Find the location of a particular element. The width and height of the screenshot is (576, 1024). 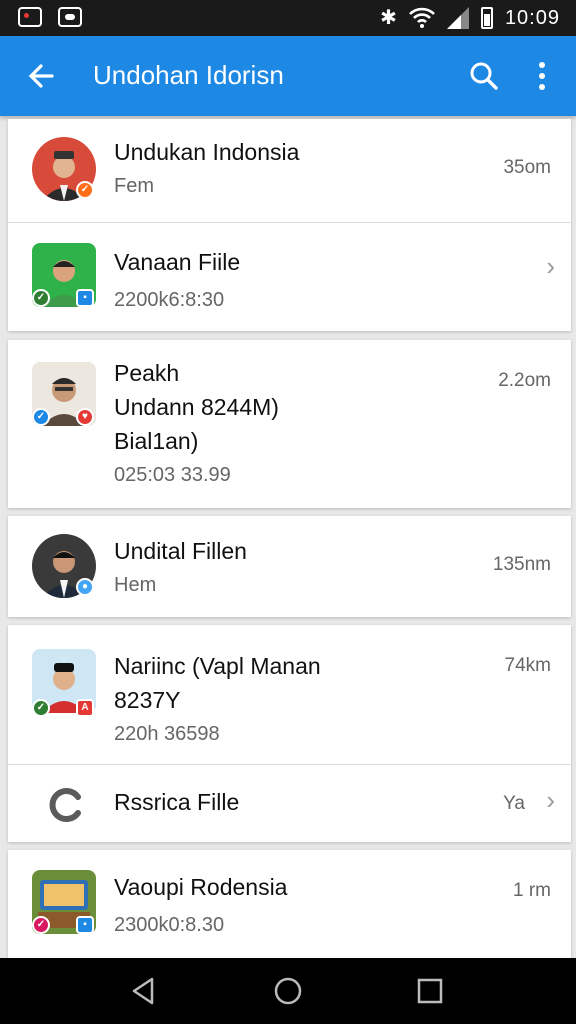

tag-badge: A is located at coordinates (85, 708).